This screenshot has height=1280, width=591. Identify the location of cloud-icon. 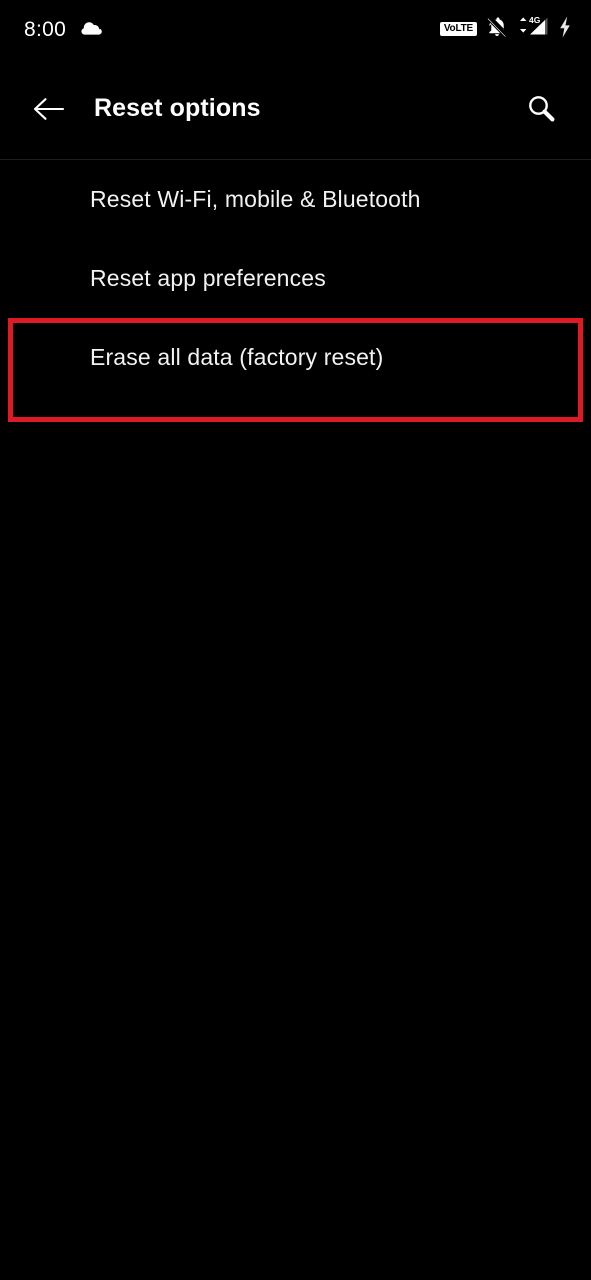
(92, 29).